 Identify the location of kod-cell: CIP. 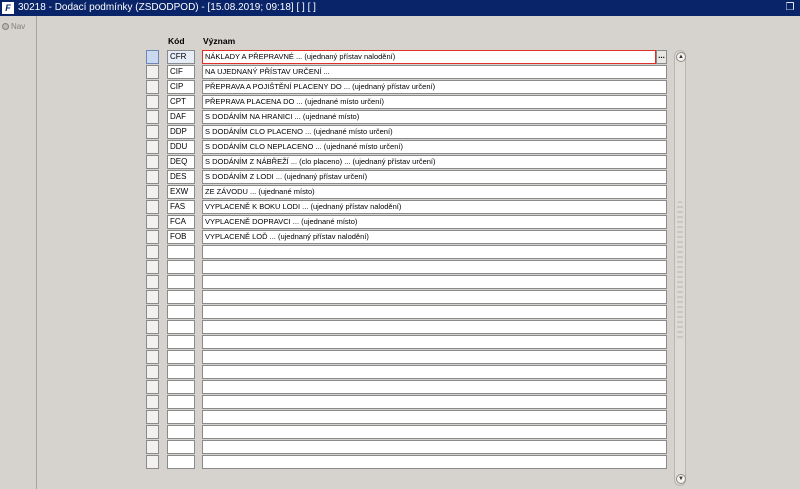
(181, 87).